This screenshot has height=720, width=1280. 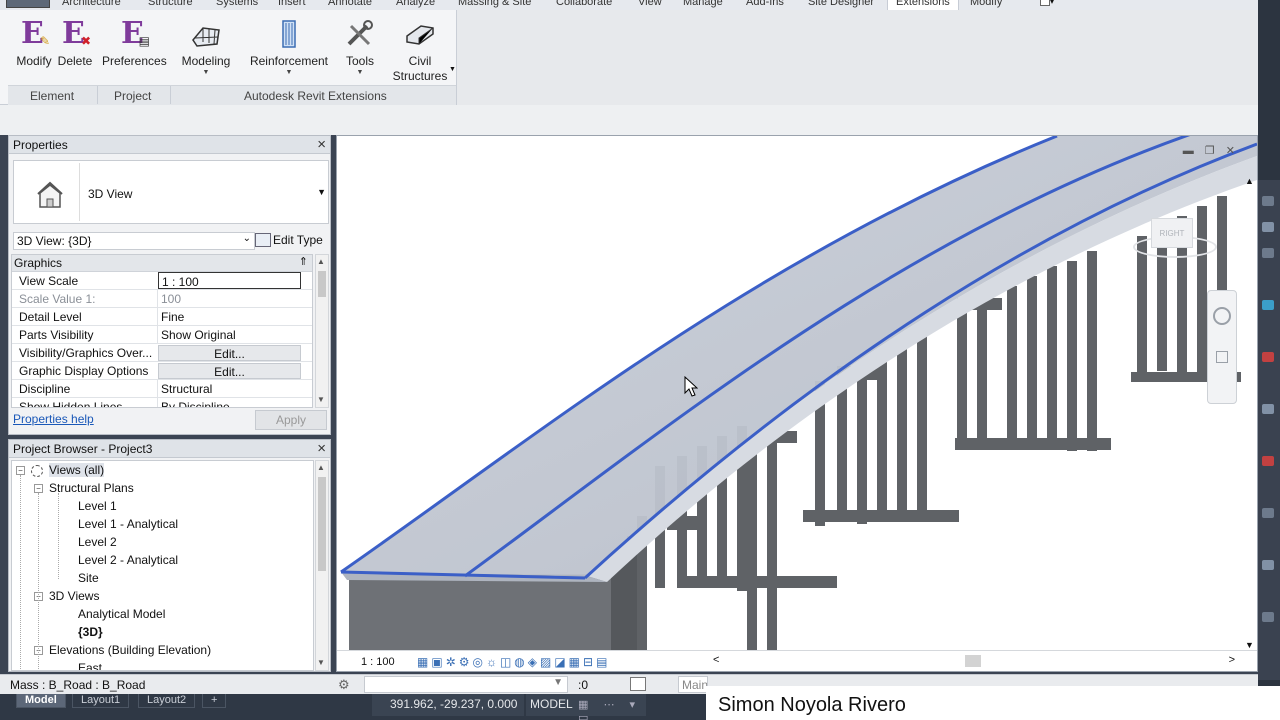 What do you see at coordinates (162, 263) in the screenshot?
I see `group-header-graphics: Graphics ⇑` at bounding box center [162, 263].